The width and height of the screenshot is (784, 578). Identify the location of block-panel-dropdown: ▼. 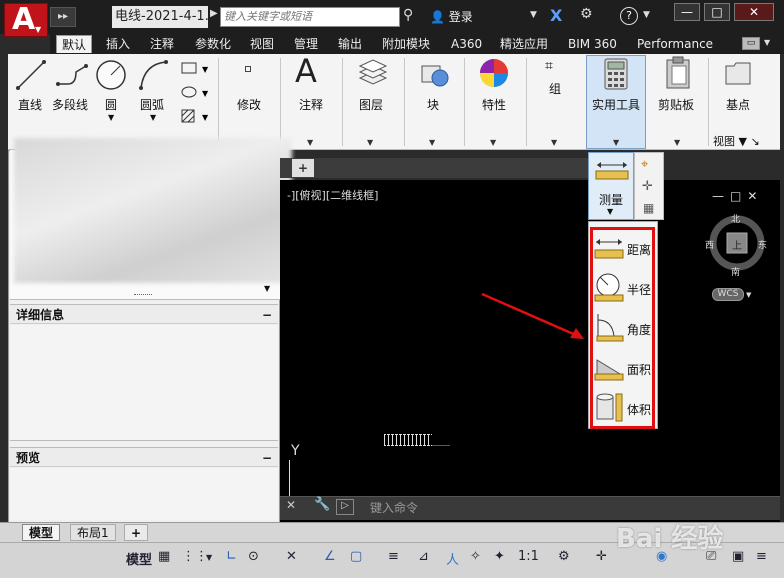
(432, 142).